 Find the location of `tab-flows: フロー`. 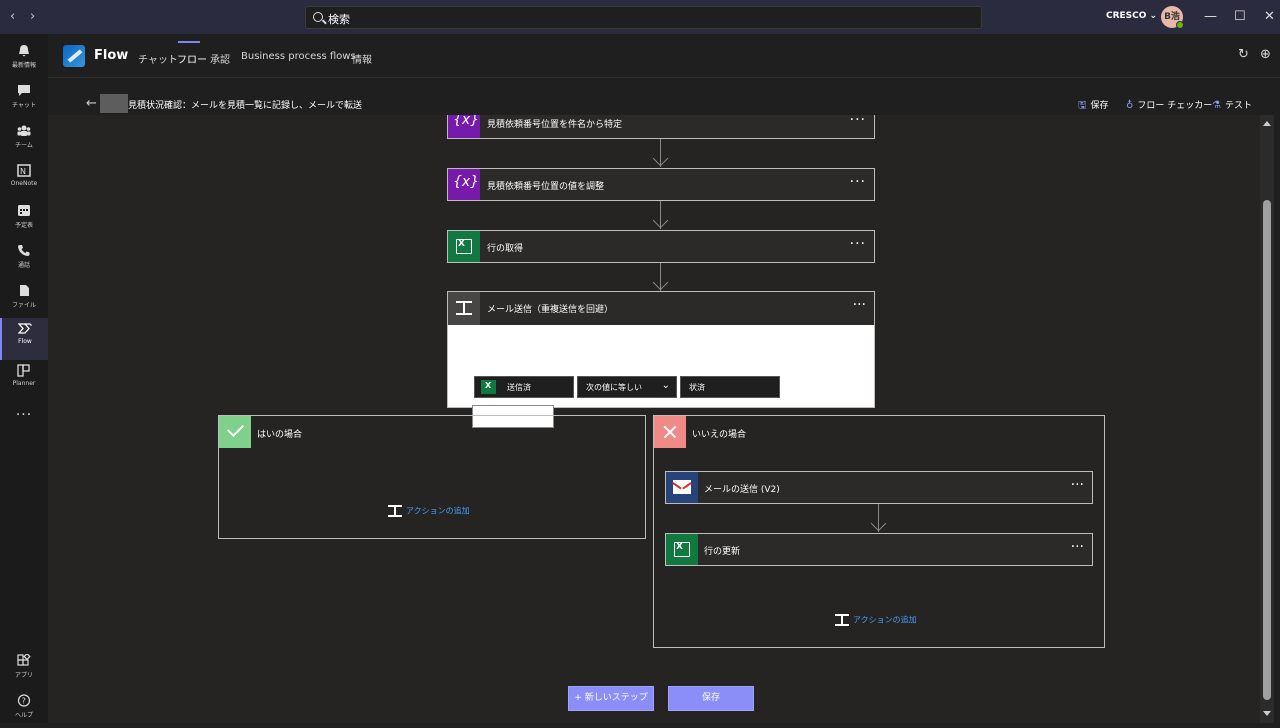

tab-flows: フロー is located at coordinates (192, 58).